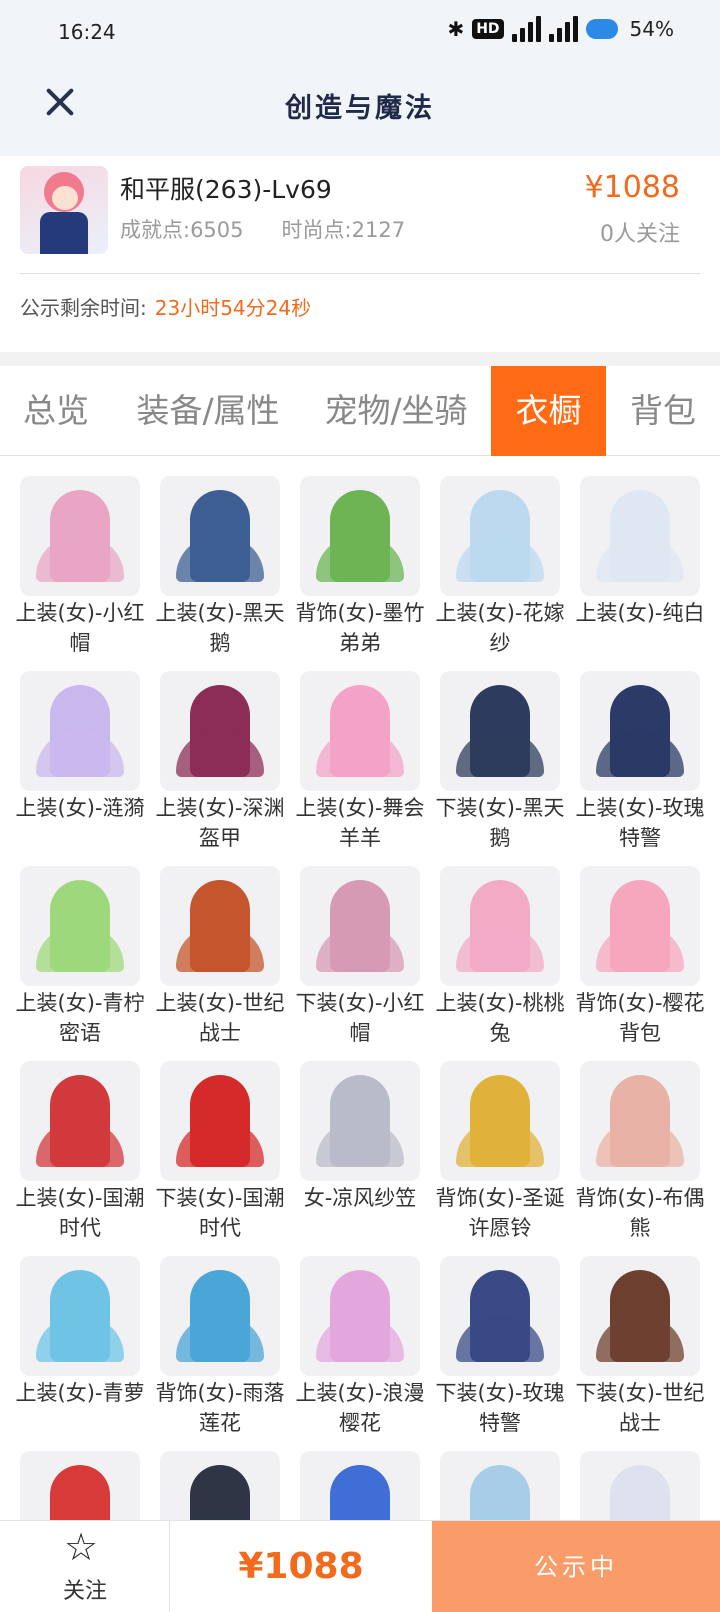  What do you see at coordinates (64, 210) in the screenshot?
I see `avatar` at bounding box center [64, 210].